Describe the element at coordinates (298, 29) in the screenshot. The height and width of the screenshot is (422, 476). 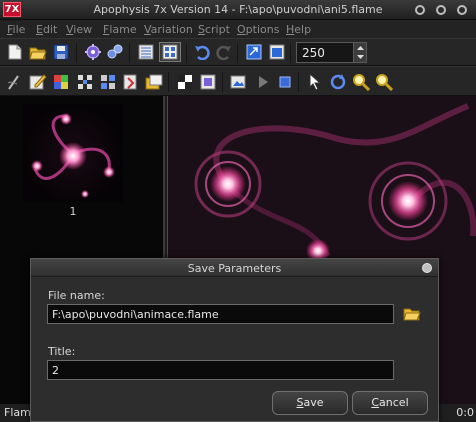
I see `menu-help: Help` at that location.